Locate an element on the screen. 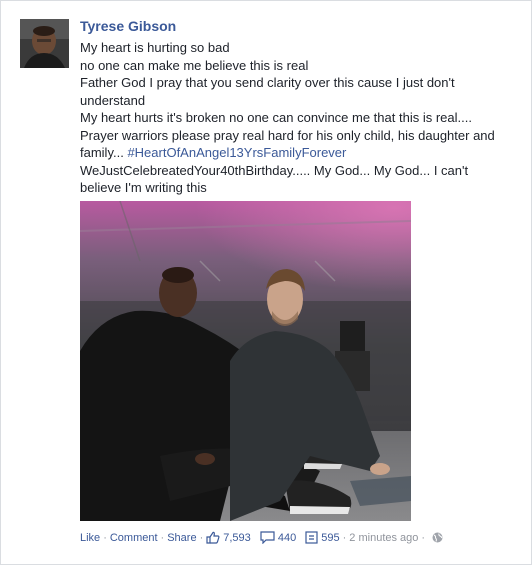  likes-count: 7,593 is located at coordinates (228, 537).